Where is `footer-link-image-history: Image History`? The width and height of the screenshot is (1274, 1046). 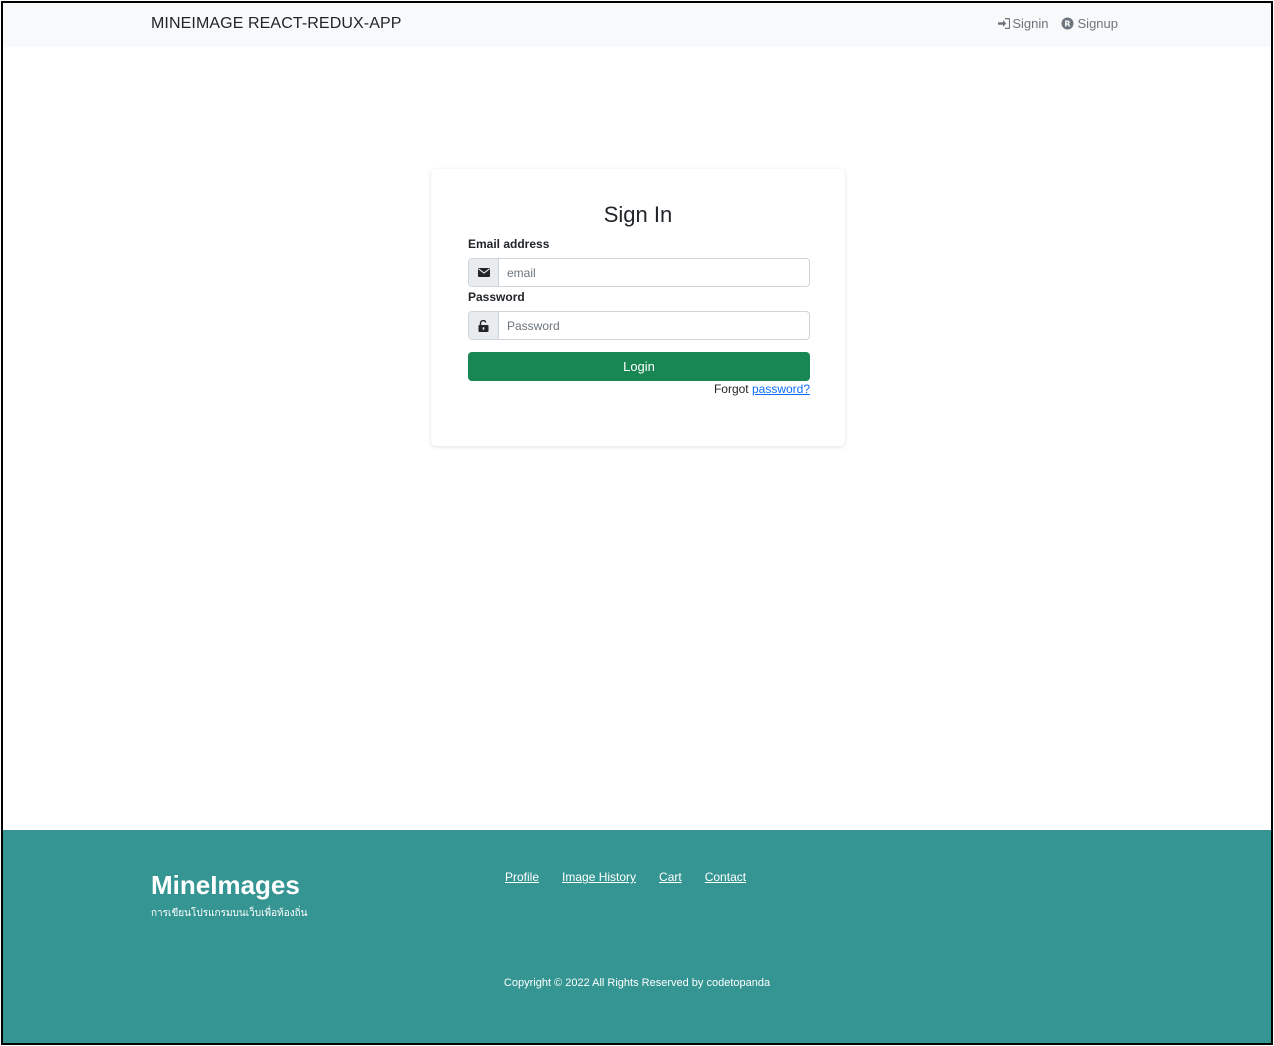 footer-link-image-history: Image History is located at coordinates (599, 877).